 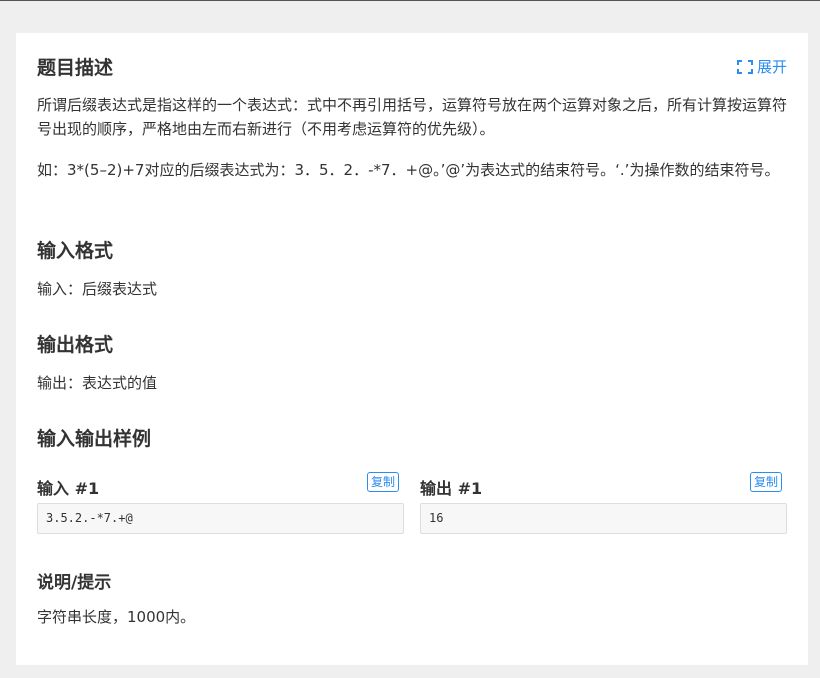 I want to click on output-format-text: 输出：表达式的值, so click(x=97, y=383).